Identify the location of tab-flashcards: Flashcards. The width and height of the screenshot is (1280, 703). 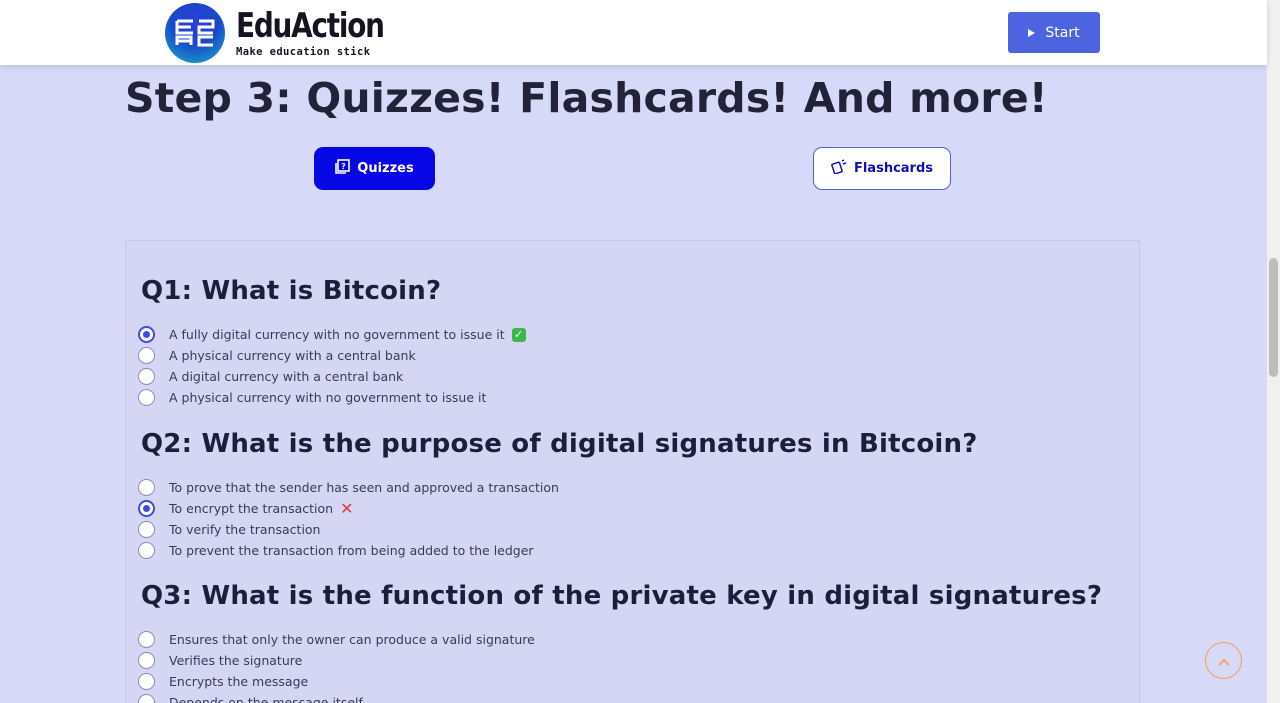
(882, 168).